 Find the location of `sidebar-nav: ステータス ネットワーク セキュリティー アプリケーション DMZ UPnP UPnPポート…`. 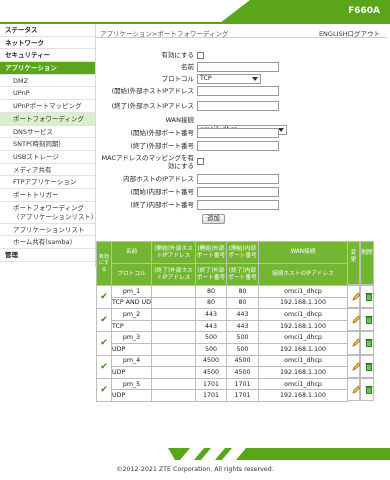

sidebar-nav: ステータス ネットワーク セキュリティー アプリケーション DMZ UPnP UPnPポート… is located at coordinates (48, 145).